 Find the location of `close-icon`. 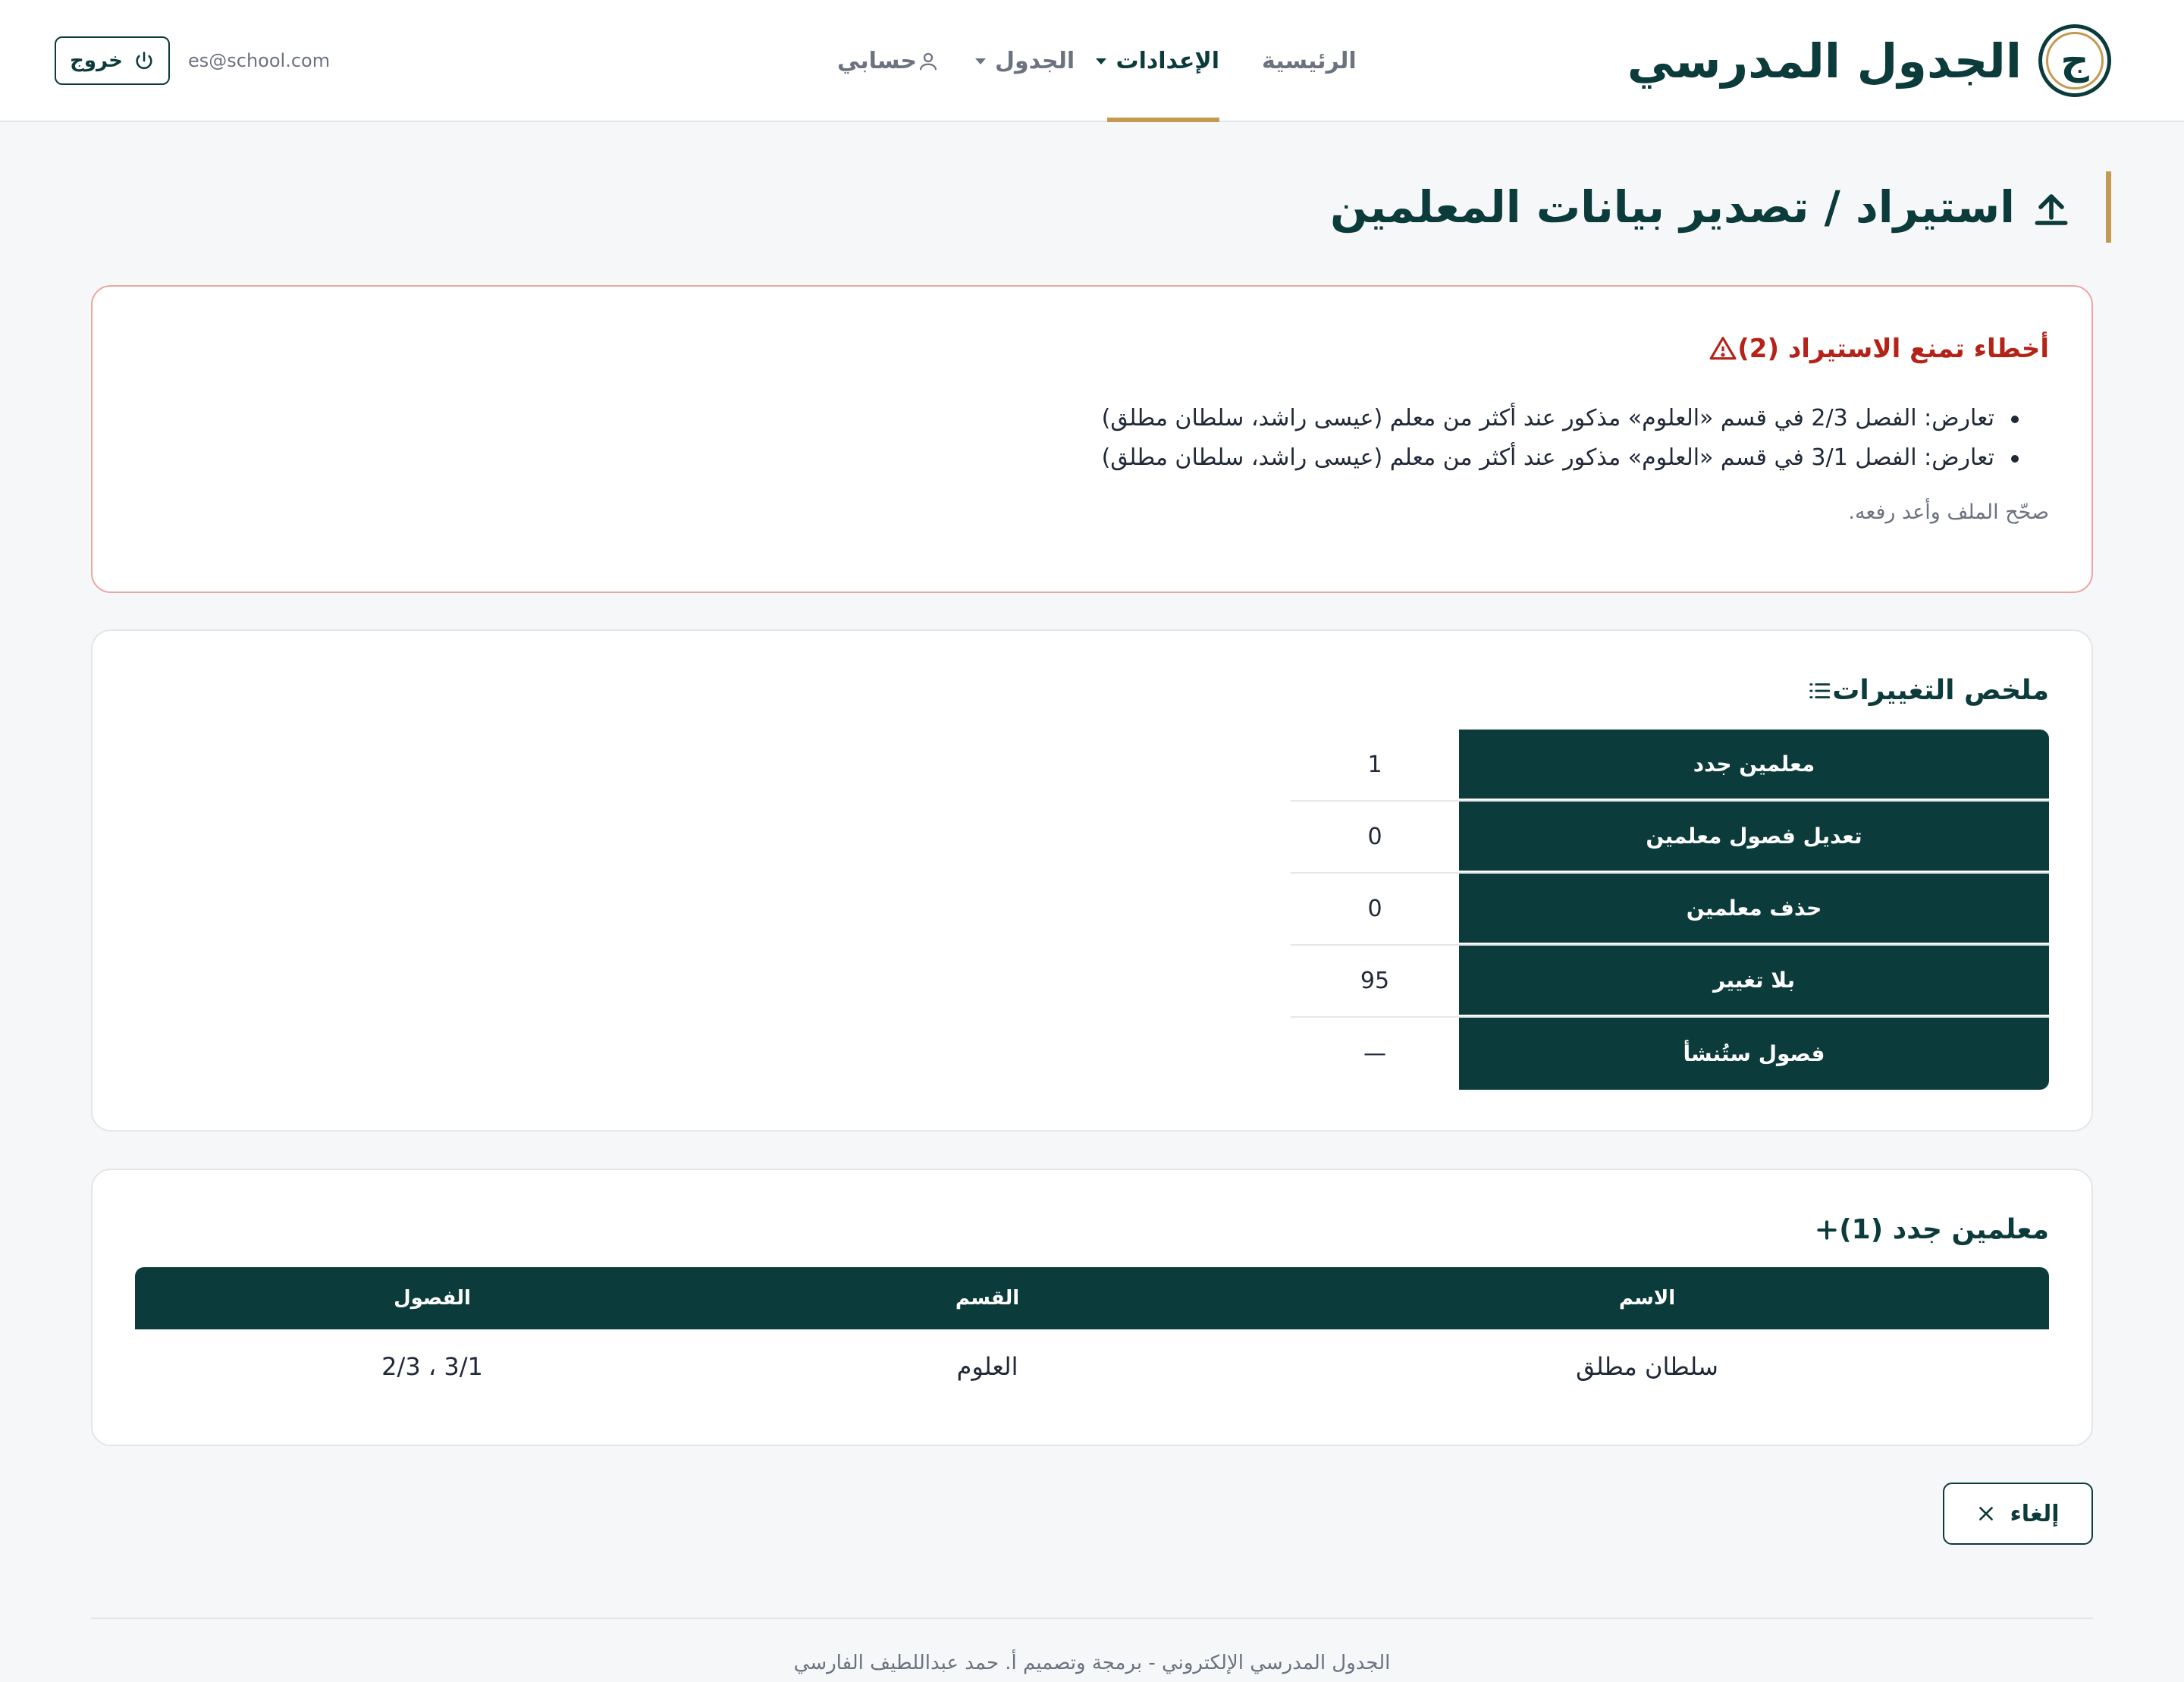

close-icon is located at coordinates (1986, 1513).